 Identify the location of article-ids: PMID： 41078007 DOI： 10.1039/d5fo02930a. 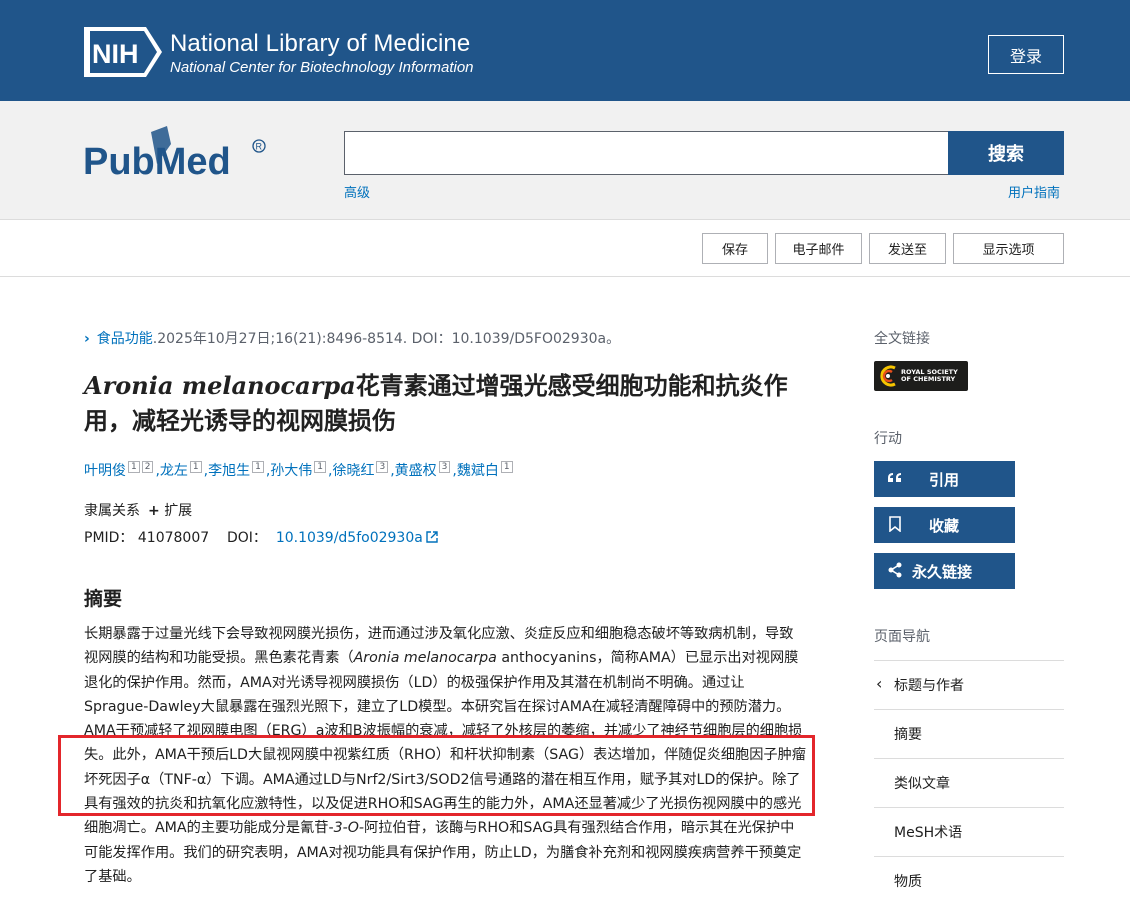
(261, 537).